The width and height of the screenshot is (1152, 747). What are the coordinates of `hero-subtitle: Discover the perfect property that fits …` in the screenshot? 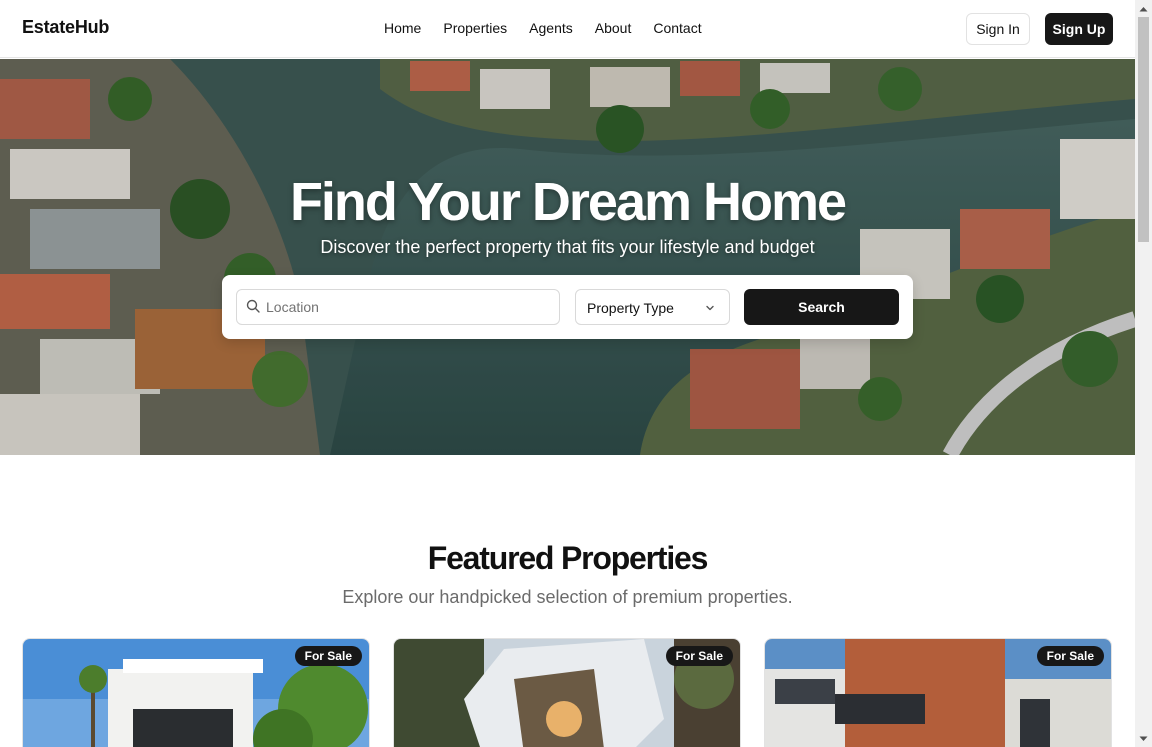 It's located at (567, 247).